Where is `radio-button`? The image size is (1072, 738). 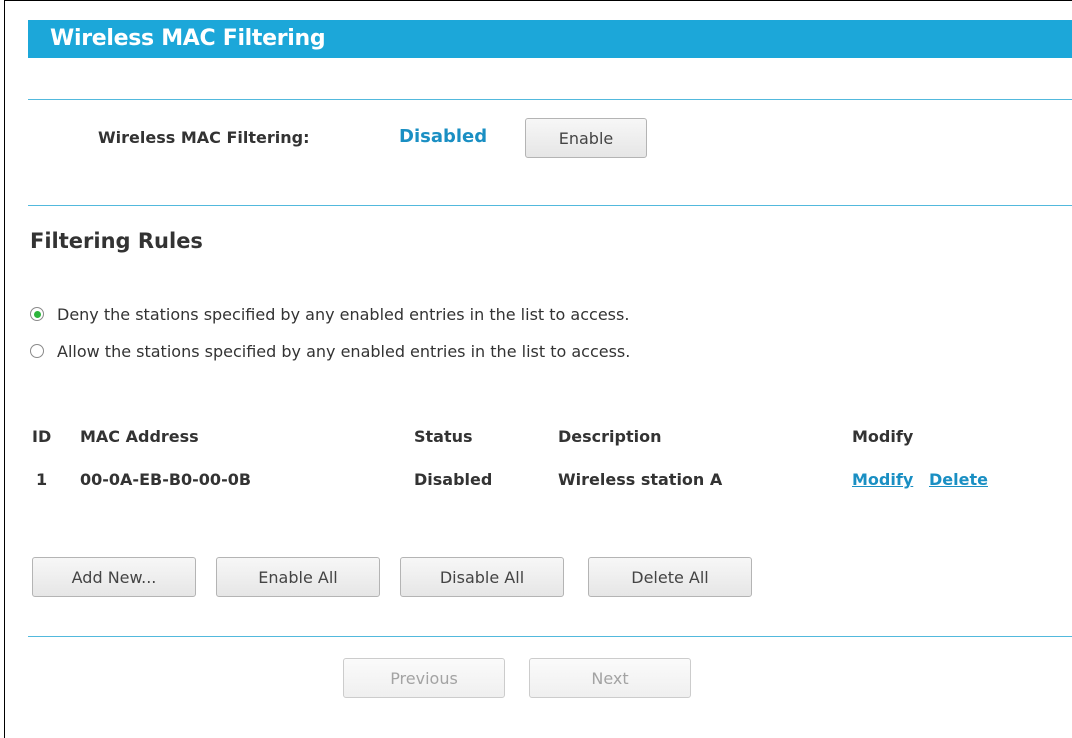
radio-button is located at coordinates (37, 351).